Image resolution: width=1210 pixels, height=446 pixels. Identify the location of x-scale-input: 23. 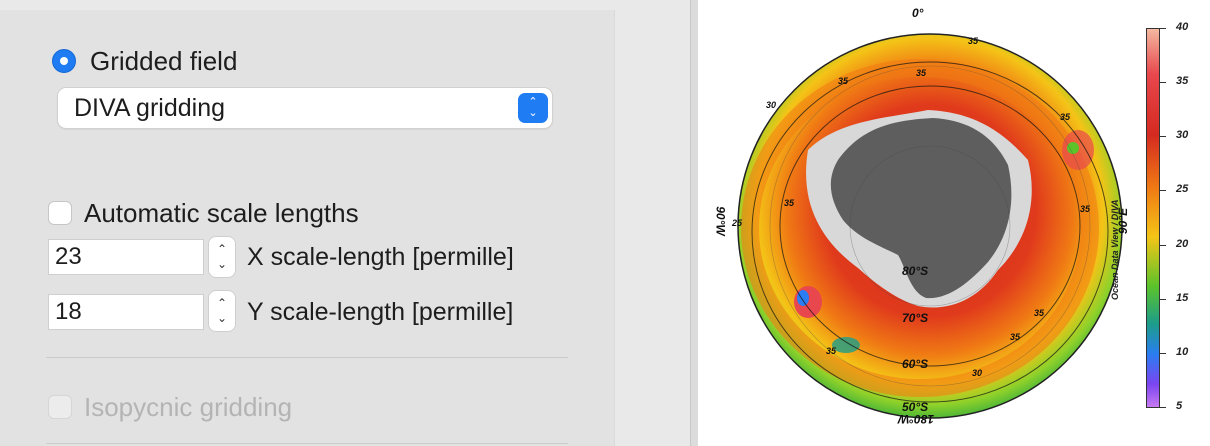
(126, 257).